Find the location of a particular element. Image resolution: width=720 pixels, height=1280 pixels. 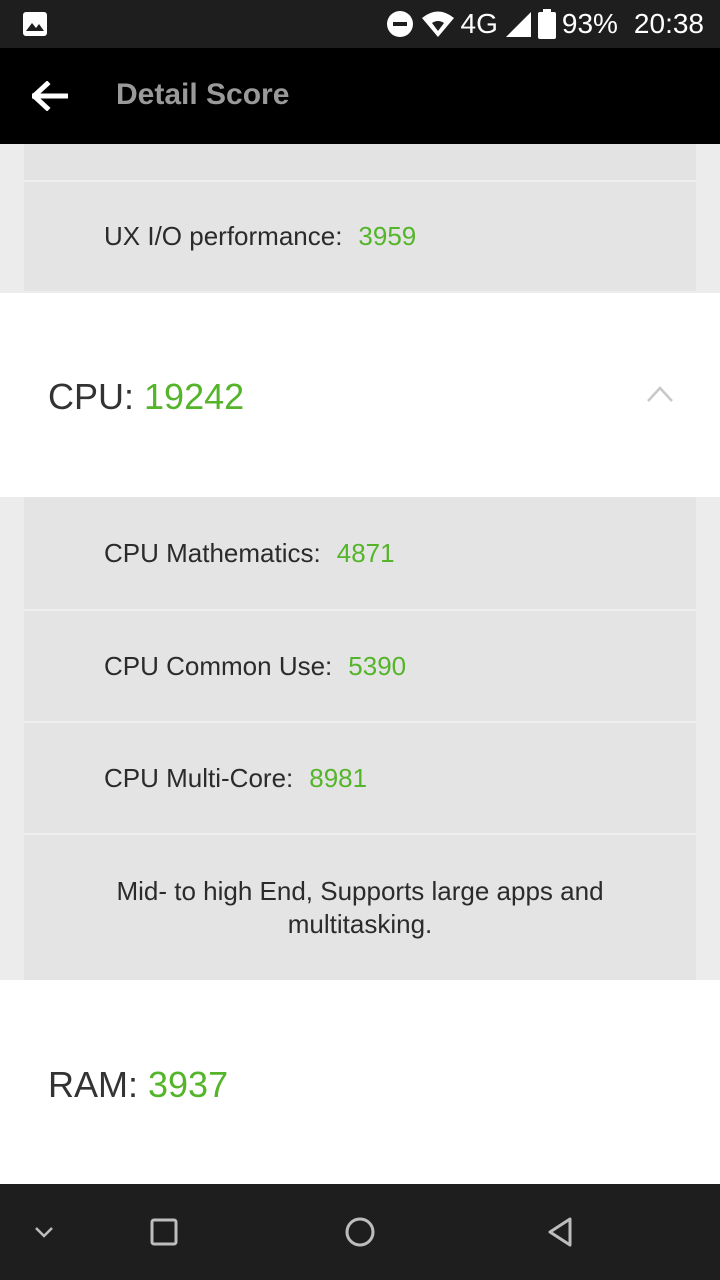

signal-icon is located at coordinates (518, 24).